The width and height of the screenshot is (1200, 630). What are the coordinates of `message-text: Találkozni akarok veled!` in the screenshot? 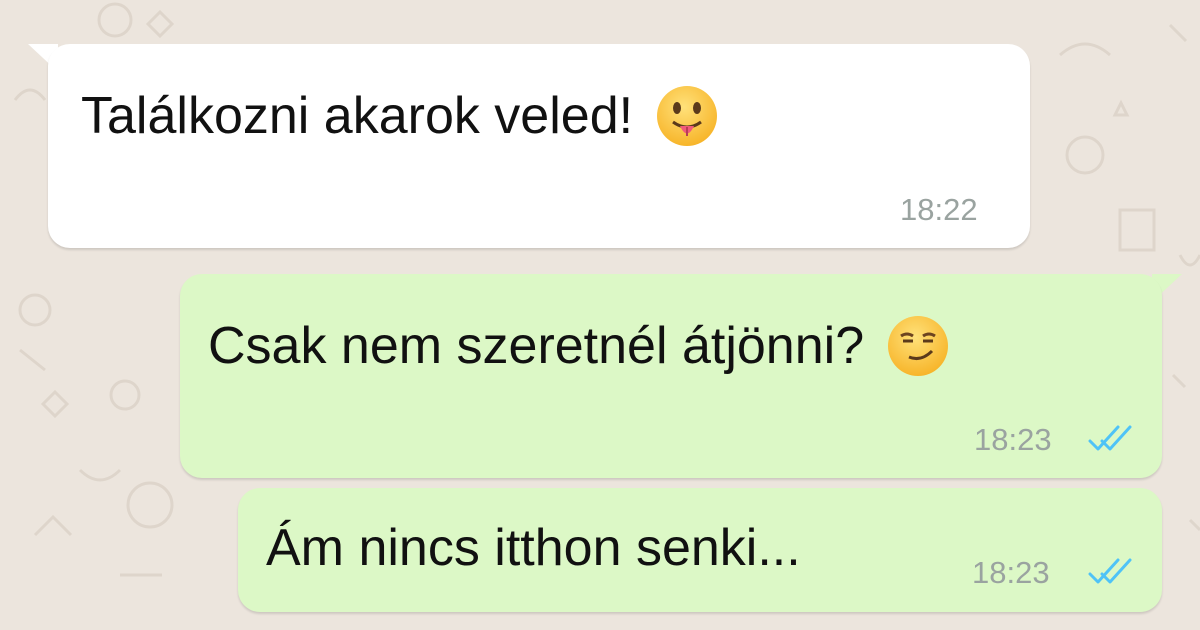 It's located at (400, 116).